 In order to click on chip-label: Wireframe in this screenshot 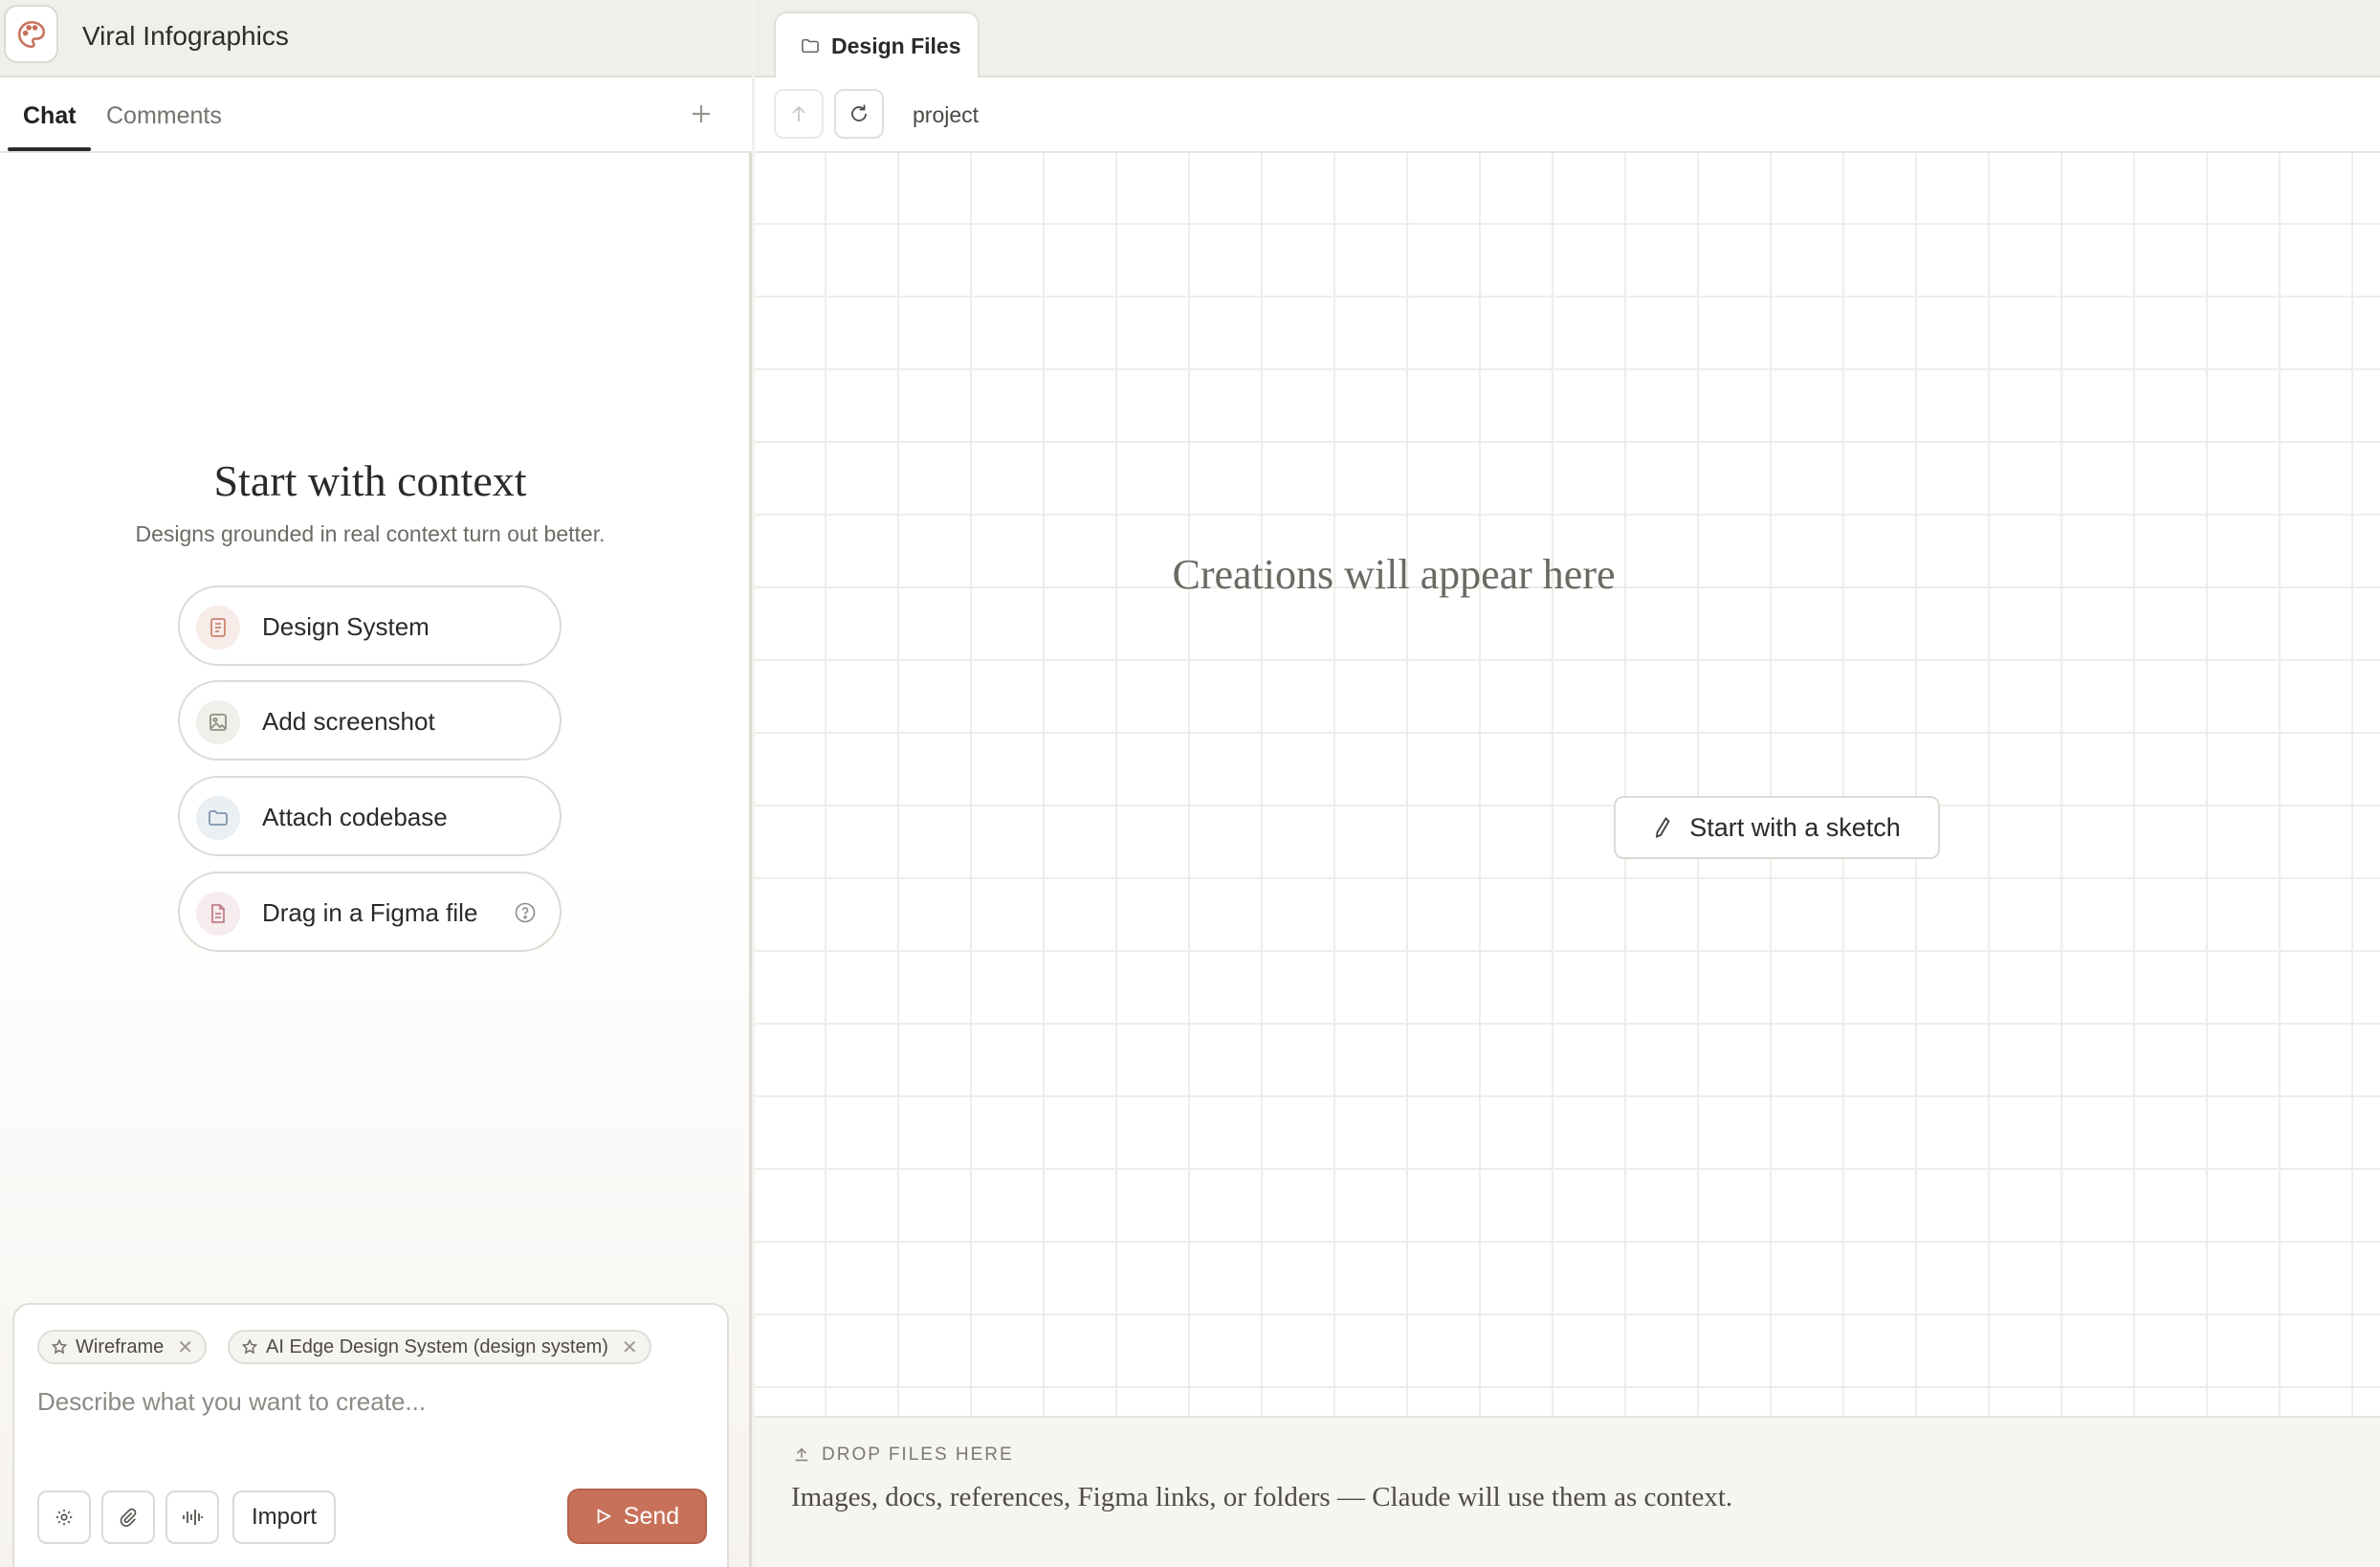, I will do `click(121, 1346)`.